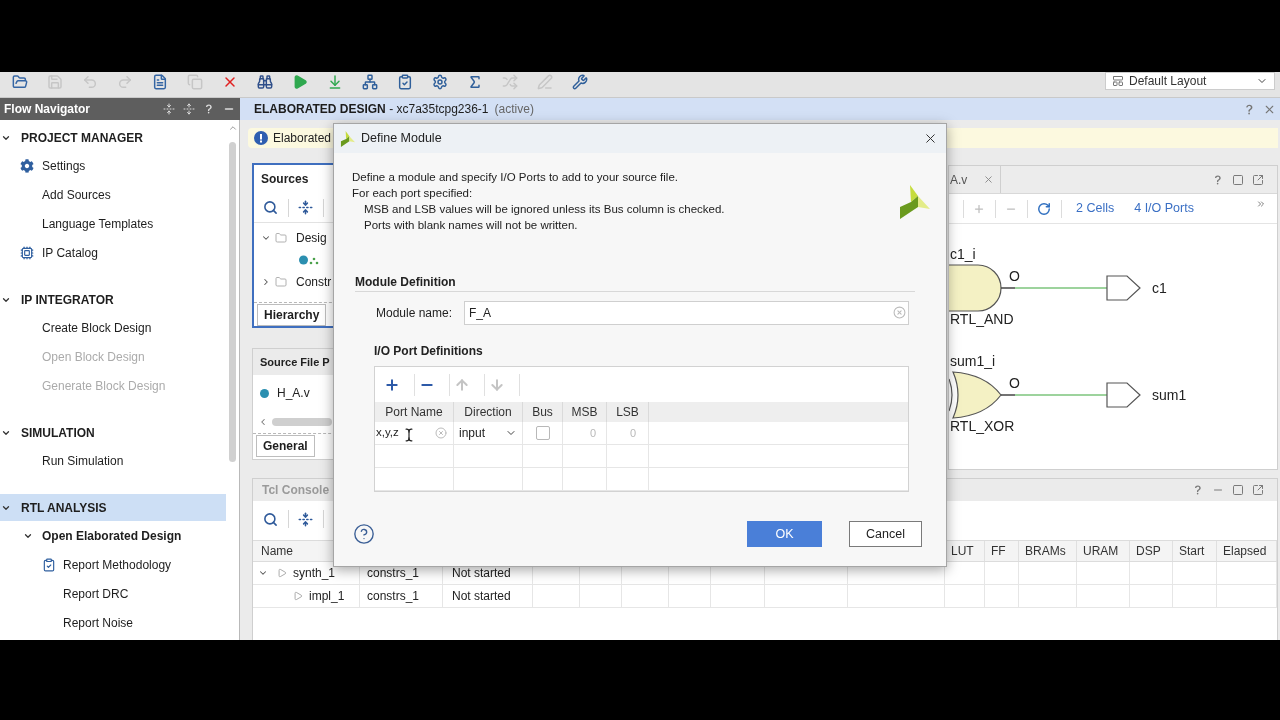 This screenshot has height=720, width=1280. I want to click on nav-item: Add Sources, so click(76, 194).